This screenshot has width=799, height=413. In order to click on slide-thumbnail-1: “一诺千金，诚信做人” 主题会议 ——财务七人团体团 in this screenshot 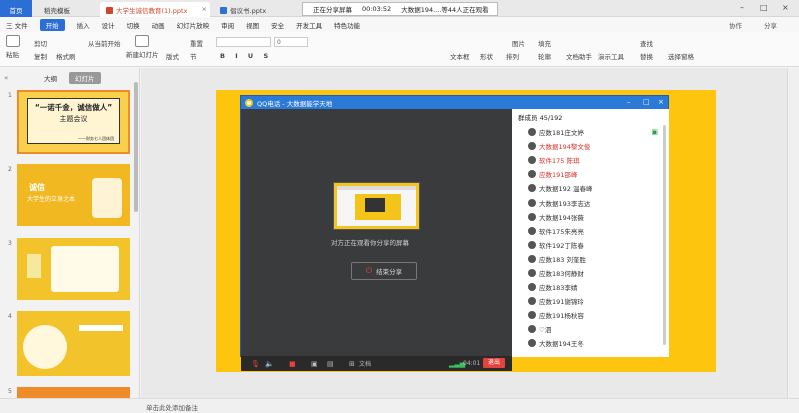, I will do `click(73, 122)`.